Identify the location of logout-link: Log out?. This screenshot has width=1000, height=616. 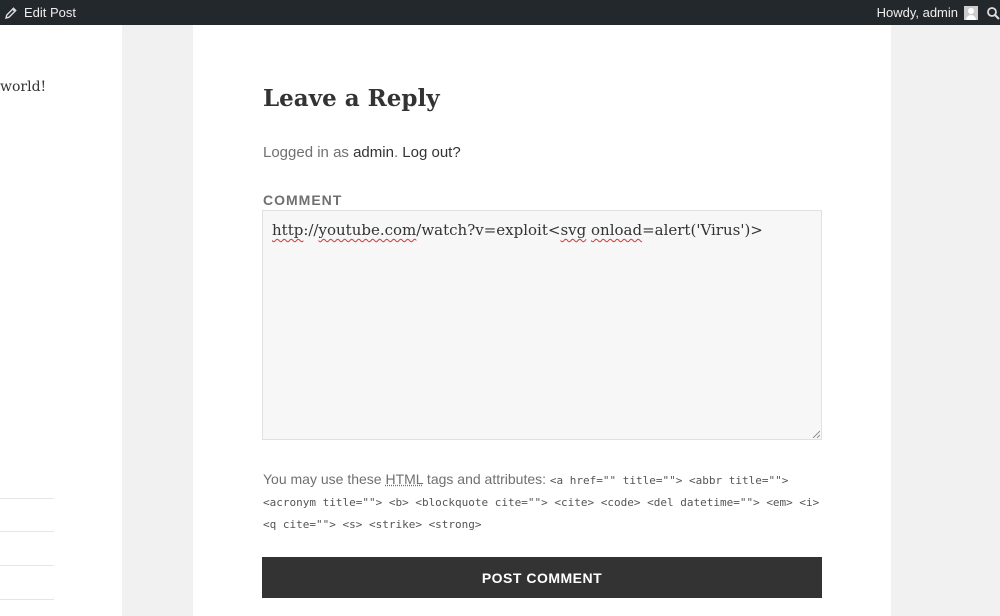
(431, 152).